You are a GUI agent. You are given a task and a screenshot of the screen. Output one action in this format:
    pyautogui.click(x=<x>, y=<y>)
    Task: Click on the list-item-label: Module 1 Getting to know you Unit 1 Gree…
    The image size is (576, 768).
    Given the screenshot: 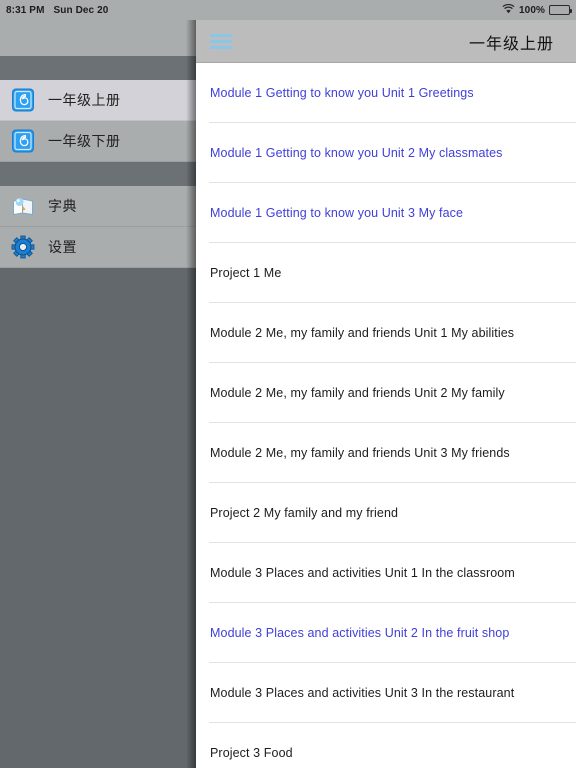 What is the action you would take?
    pyautogui.click(x=342, y=92)
    